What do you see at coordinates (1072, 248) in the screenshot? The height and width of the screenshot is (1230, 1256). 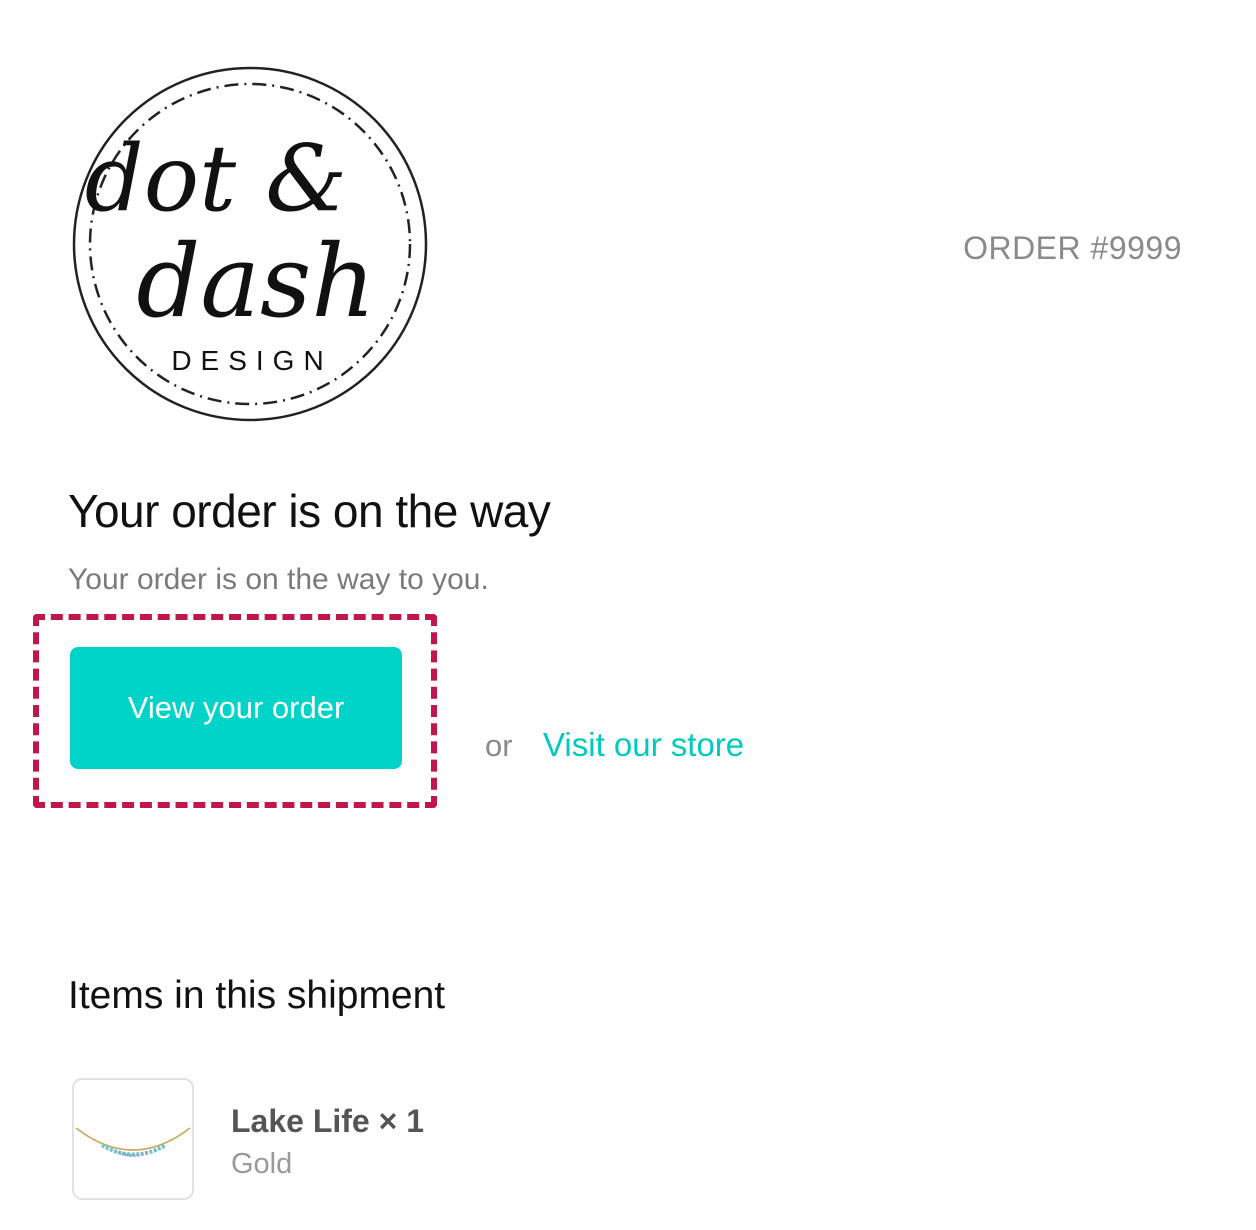 I see `order-number: ORDER #9999` at bounding box center [1072, 248].